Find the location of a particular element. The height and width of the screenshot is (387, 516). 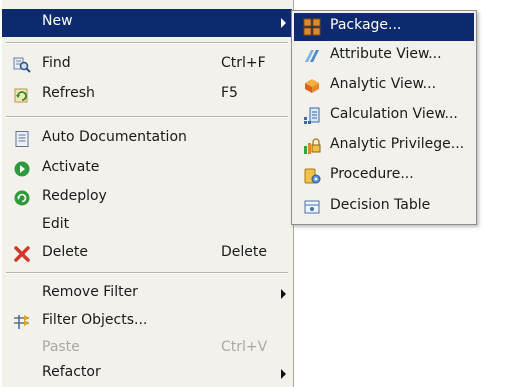

menu-item-find-shortcut: Ctrl+F is located at coordinates (243, 63).